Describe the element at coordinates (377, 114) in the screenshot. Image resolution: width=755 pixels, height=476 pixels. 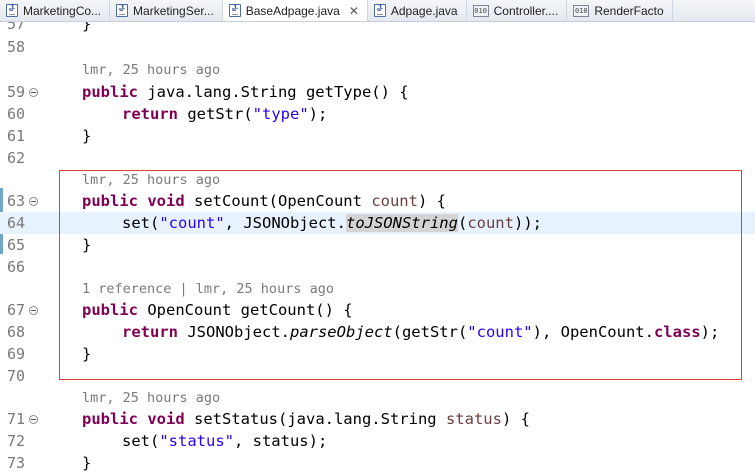
I see `code-line: 60 return getStr("type");` at that location.